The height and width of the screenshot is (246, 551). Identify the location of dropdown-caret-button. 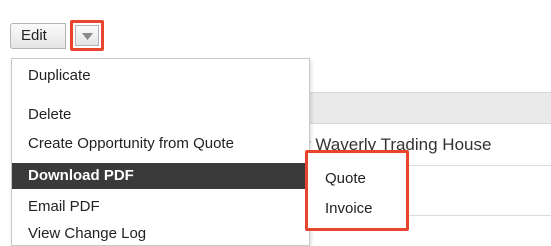
(87, 35).